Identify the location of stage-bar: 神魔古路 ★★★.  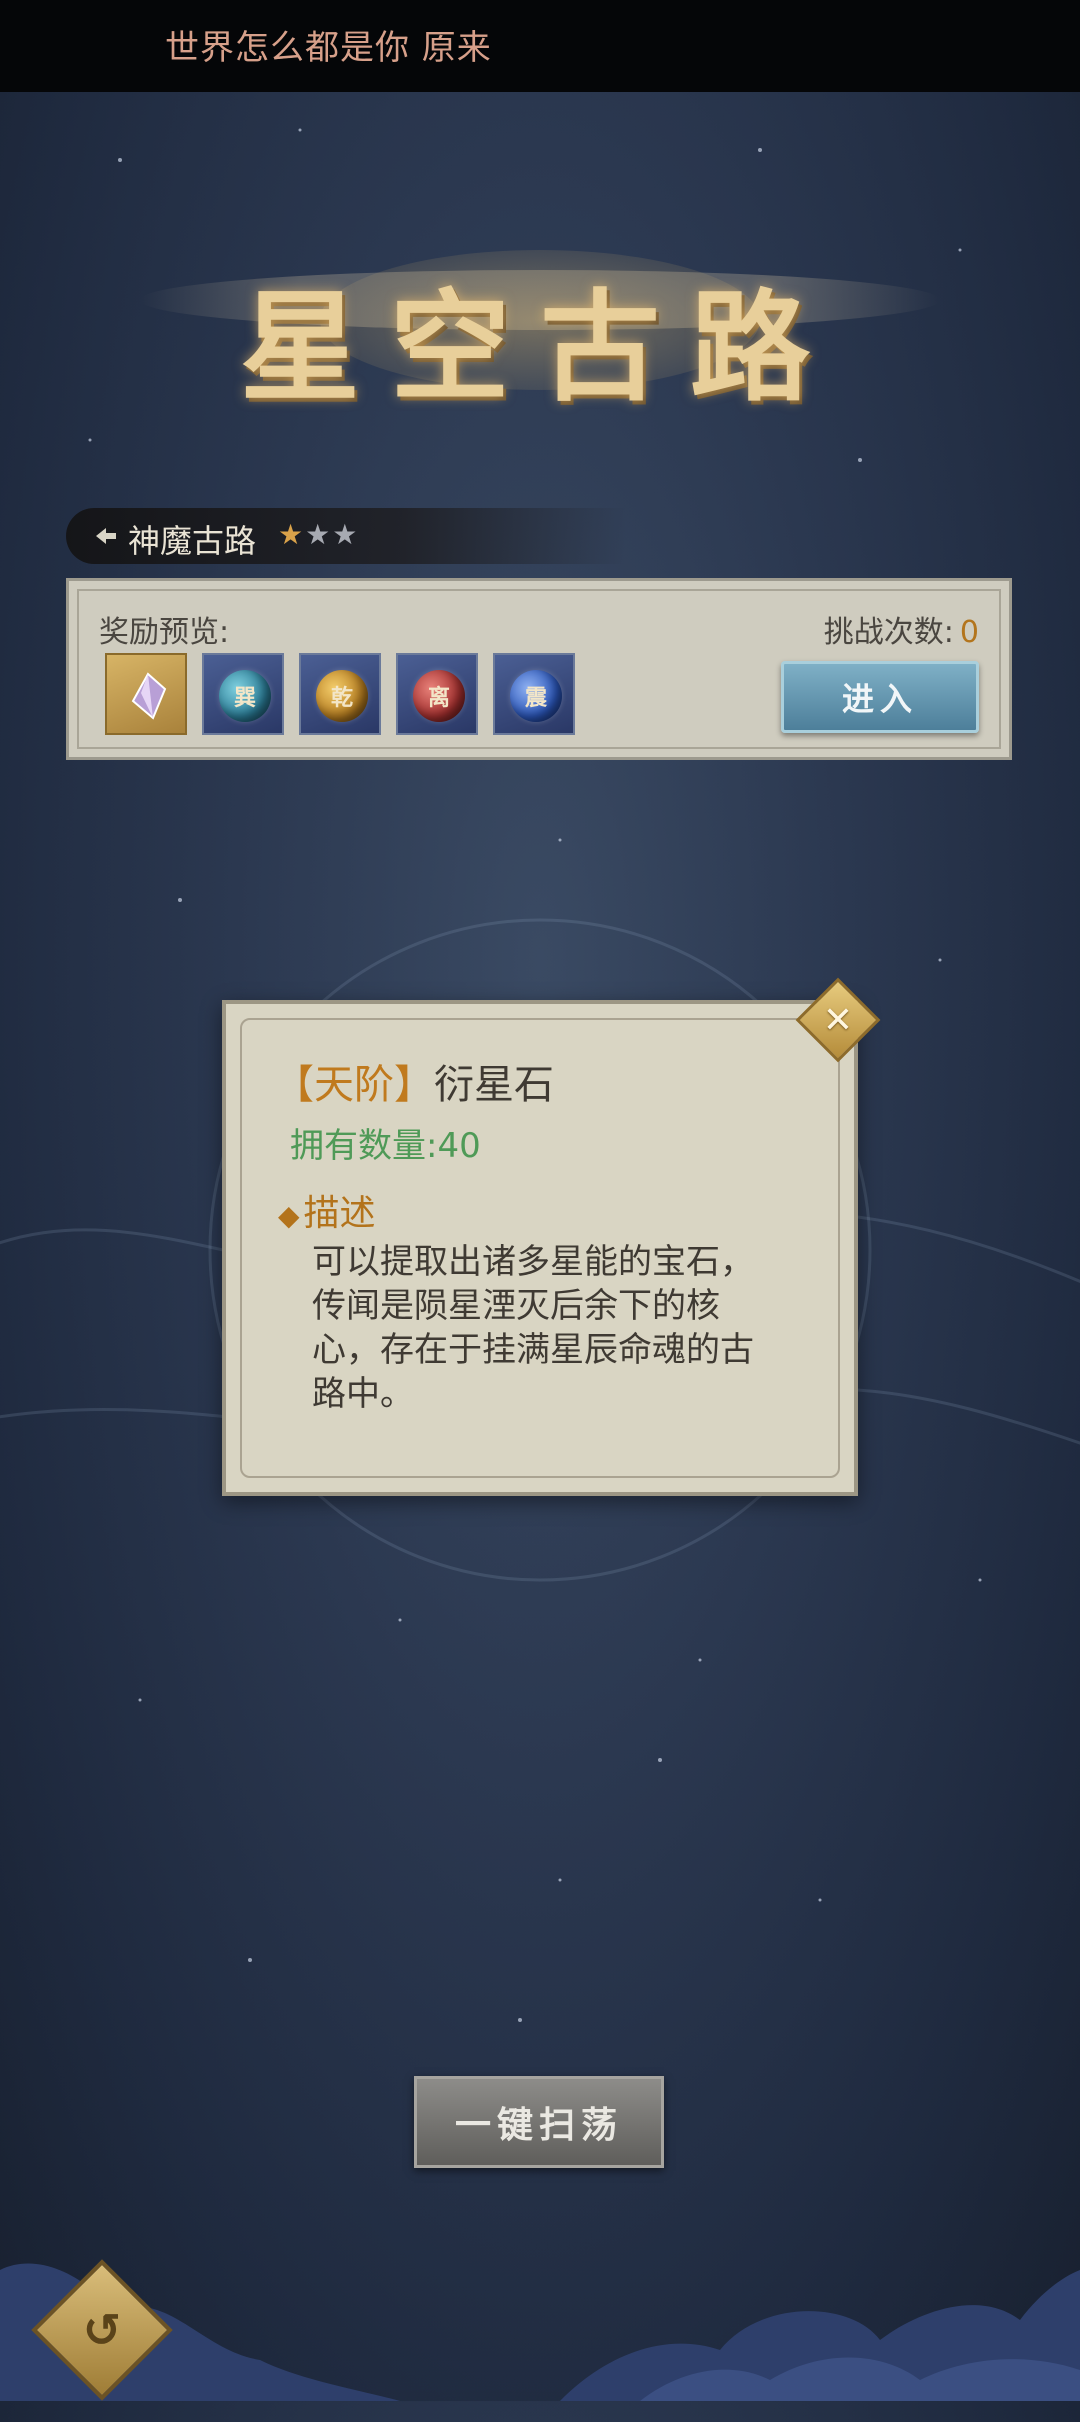
(346, 536).